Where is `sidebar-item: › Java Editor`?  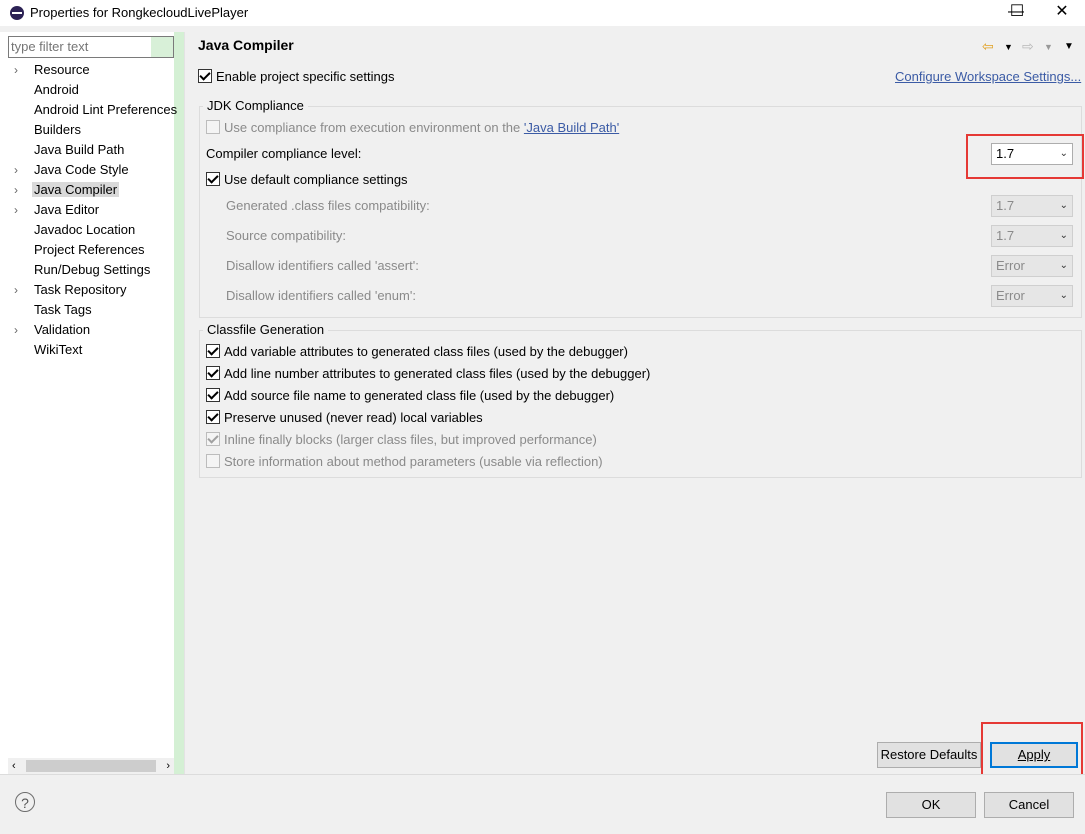
sidebar-item: › Java Editor is located at coordinates (94, 210).